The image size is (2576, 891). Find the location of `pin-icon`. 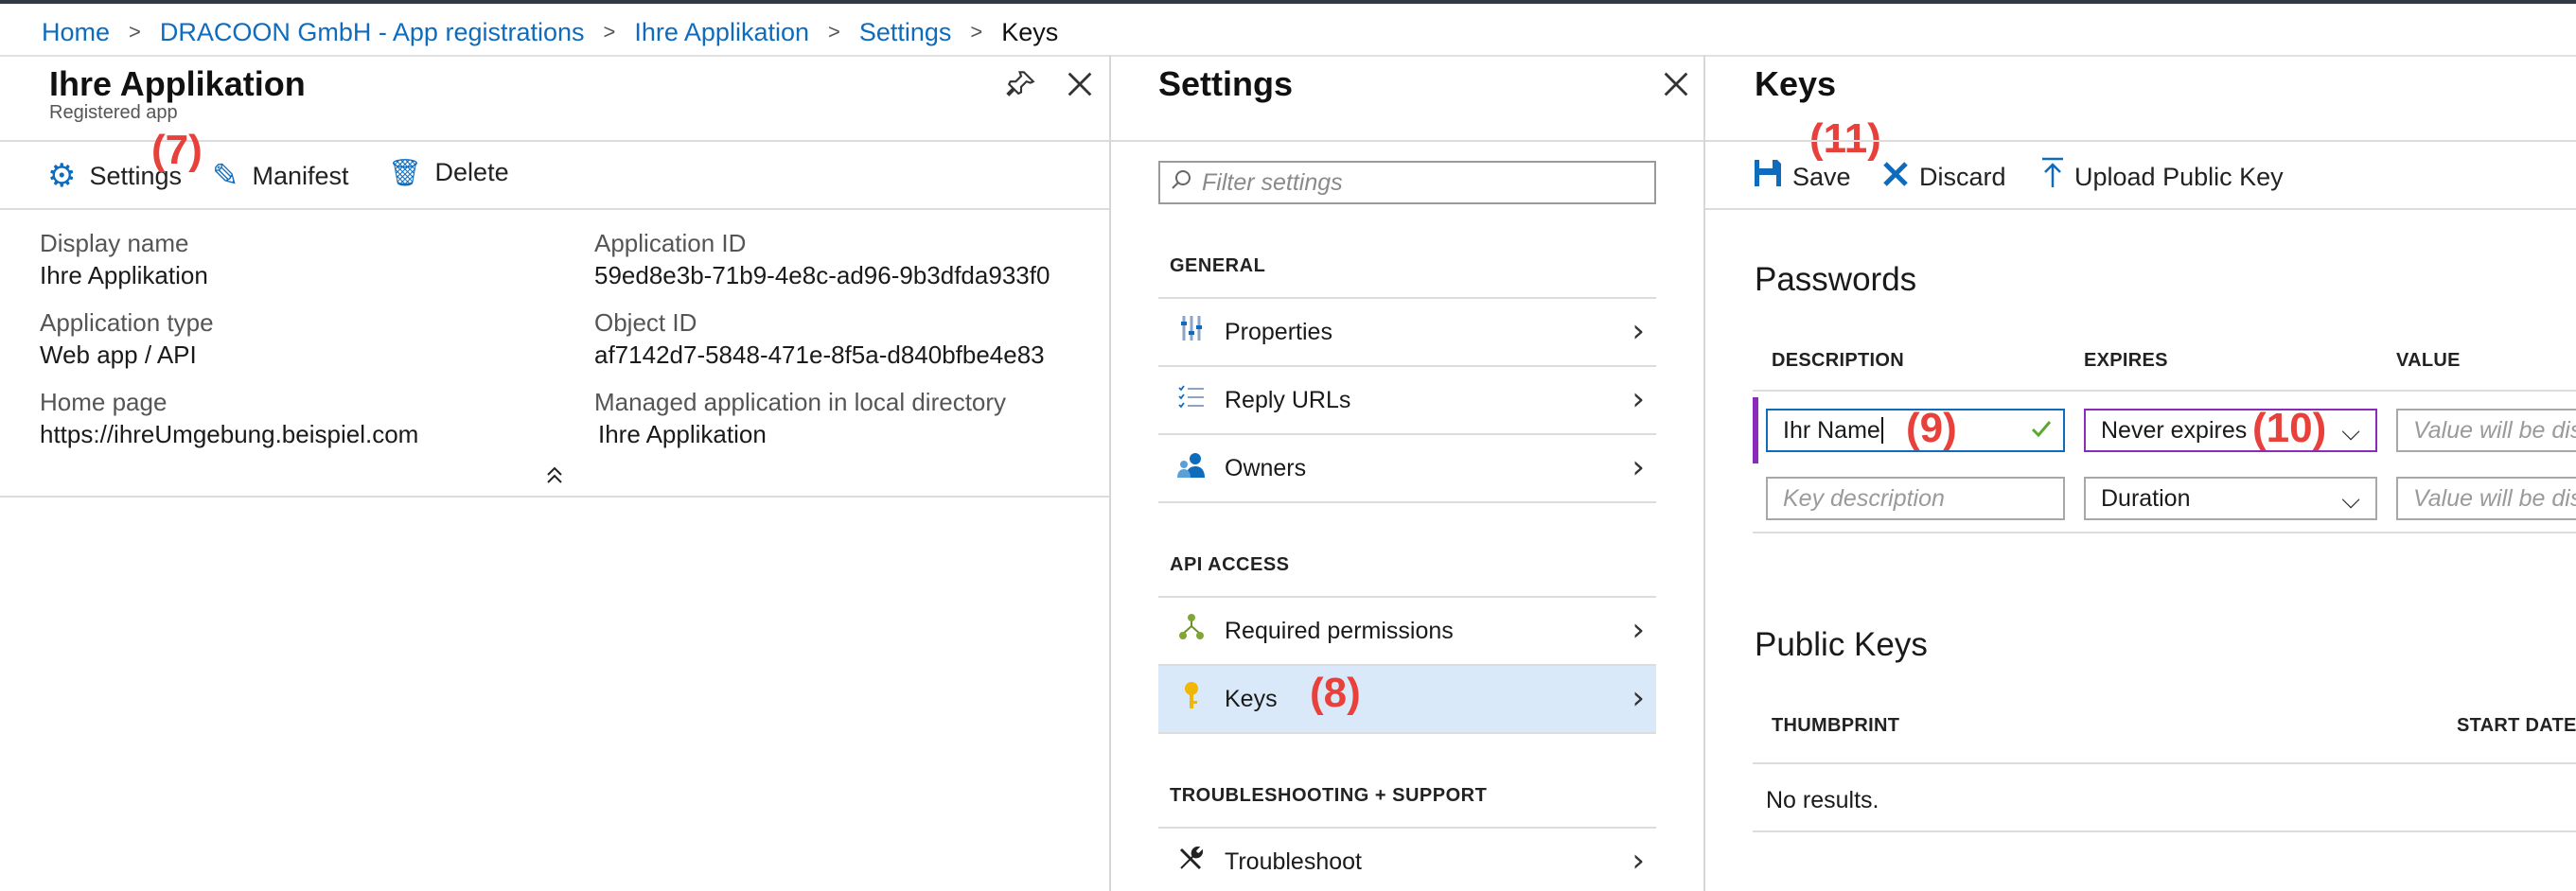

pin-icon is located at coordinates (1021, 87).